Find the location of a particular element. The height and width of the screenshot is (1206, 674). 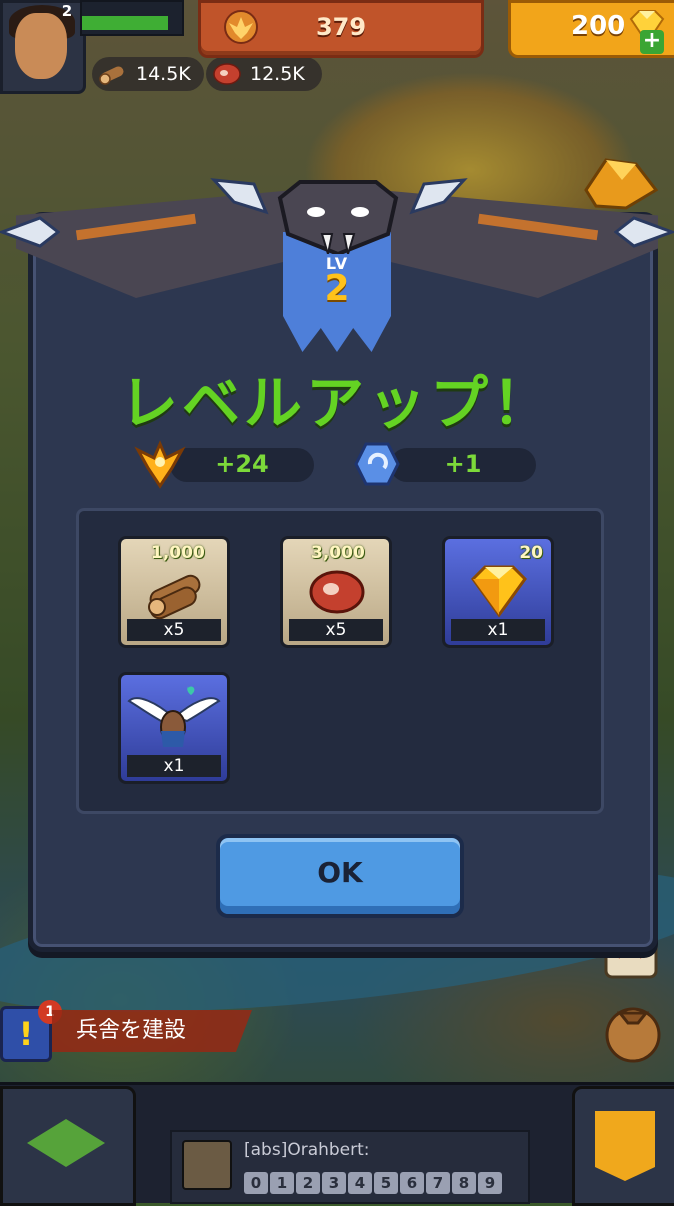

meat-resource: 12.5K is located at coordinates (264, 74).